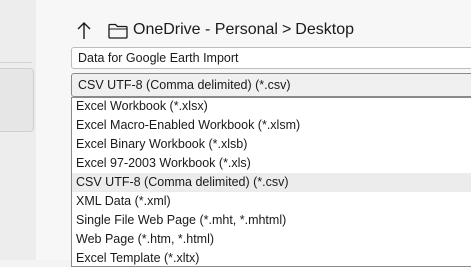 This screenshot has height=267, width=471. Describe the element at coordinates (271, 107) in the screenshot. I see `dropdown-option: Excel Workbook (*.xlsx)` at that location.